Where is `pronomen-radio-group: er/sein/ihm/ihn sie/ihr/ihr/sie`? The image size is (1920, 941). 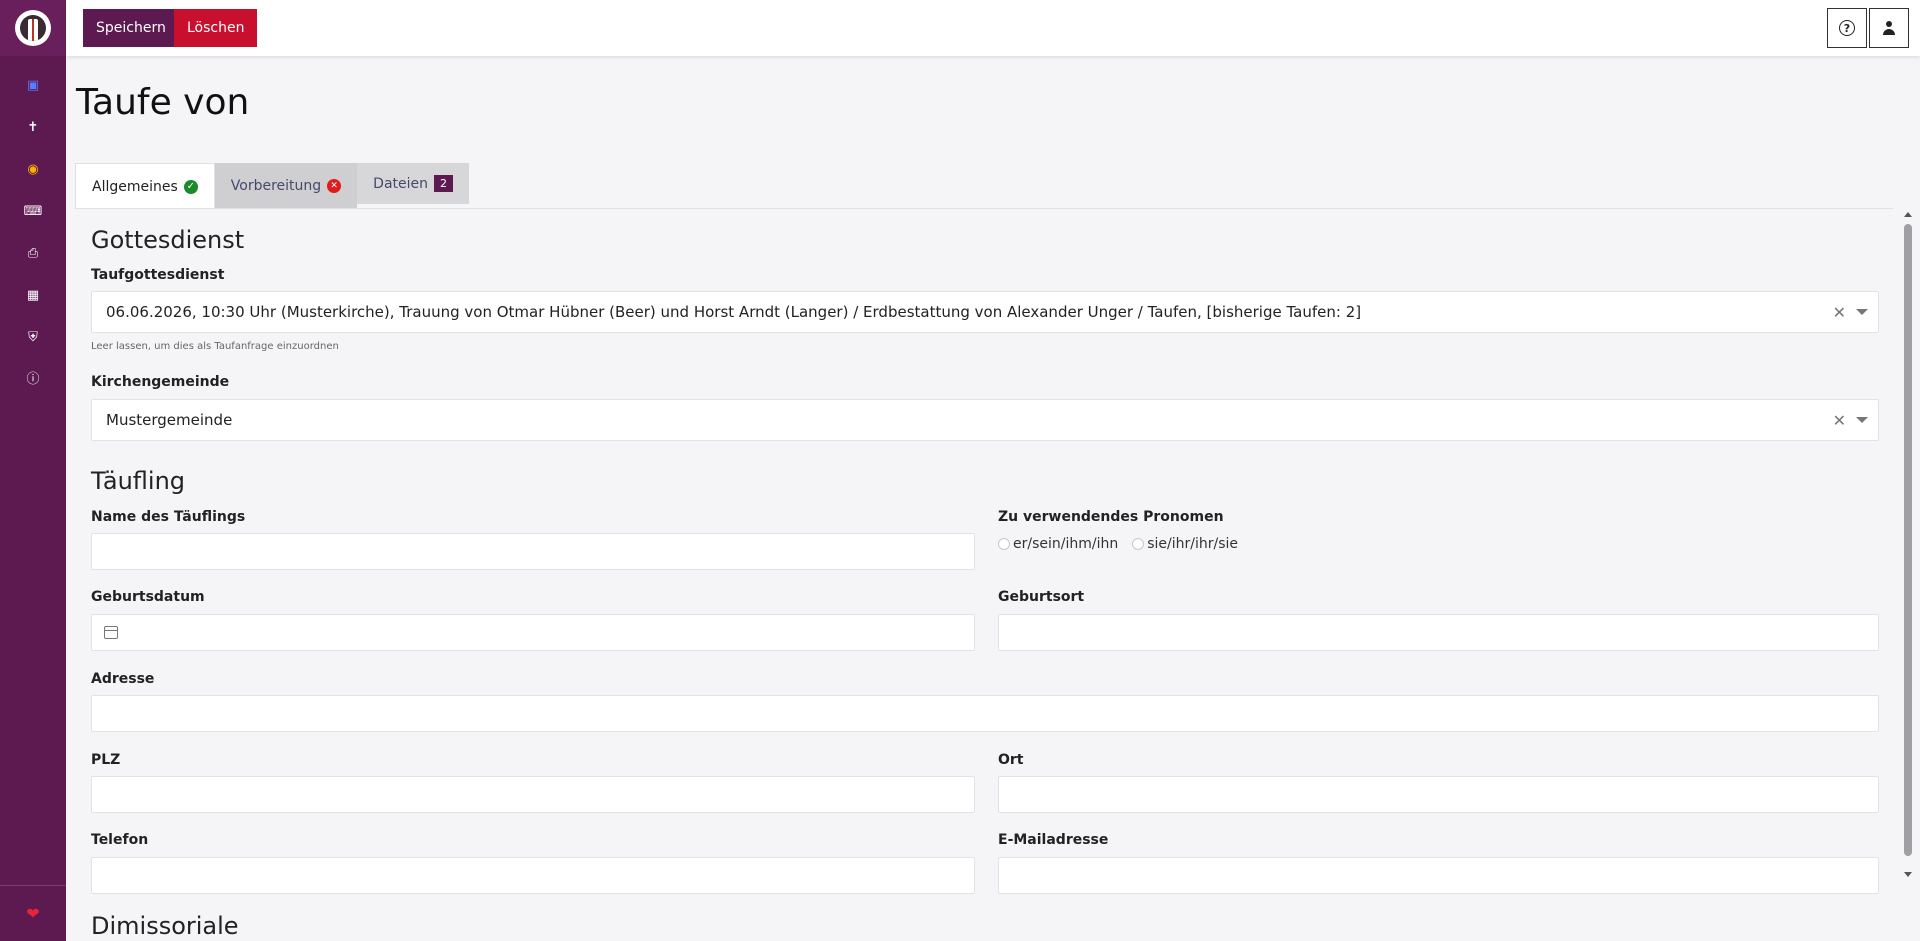 pronomen-radio-group: er/sein/ihm/ihn sie/ihr/ihr/sie is located at coordinates (1118, 544).